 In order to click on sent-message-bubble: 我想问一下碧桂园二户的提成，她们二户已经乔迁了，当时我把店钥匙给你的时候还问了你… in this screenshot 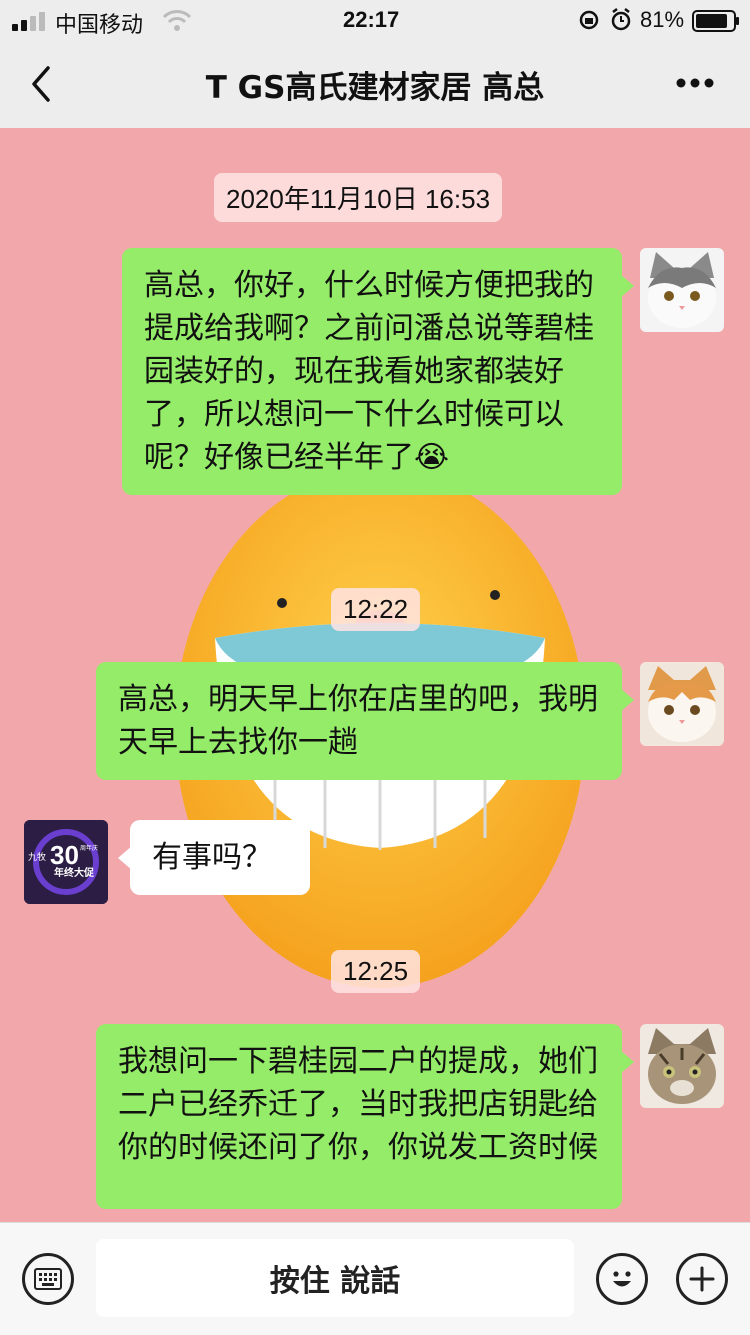, I will do `click(365, 1116)`.